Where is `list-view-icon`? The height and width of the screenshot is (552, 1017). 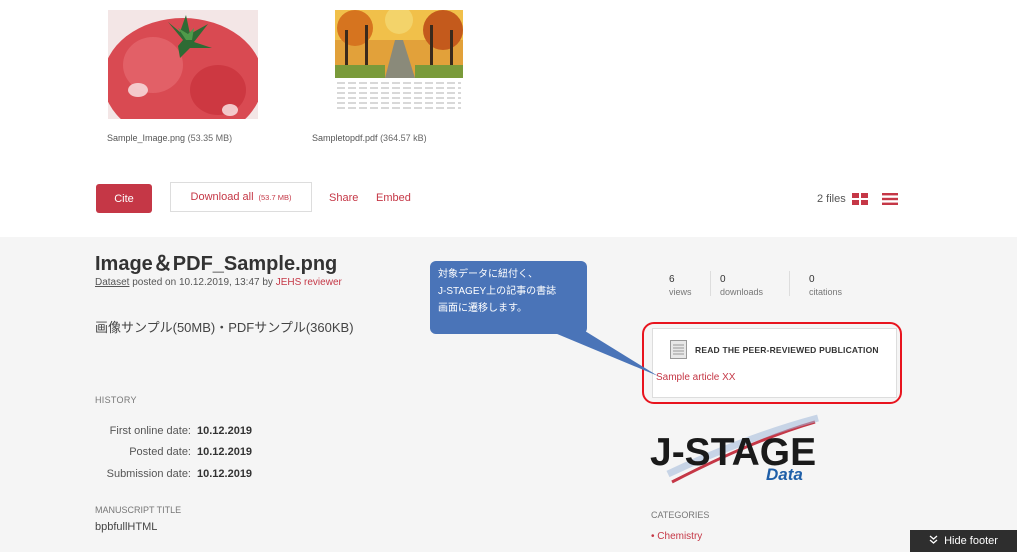
list-view-icon is located at coordinates (890, 198).